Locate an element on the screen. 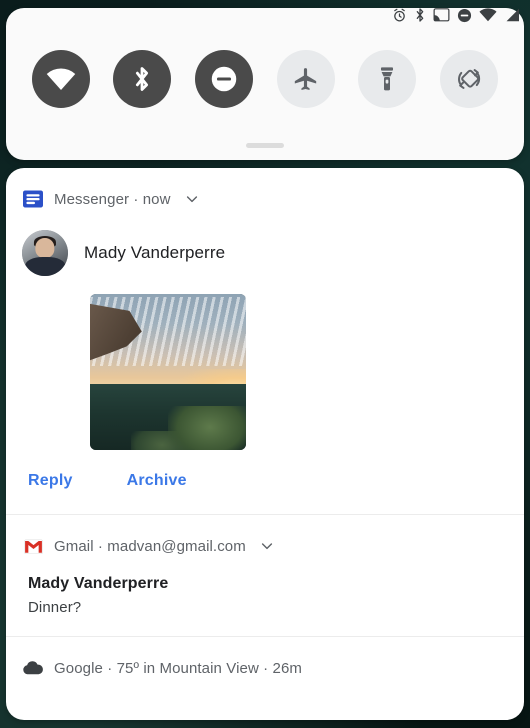 This screenshot has width=530, height=728. gmail-notification-header: Gmail · madvan@gmail.com is located at coordinates (265, 538).